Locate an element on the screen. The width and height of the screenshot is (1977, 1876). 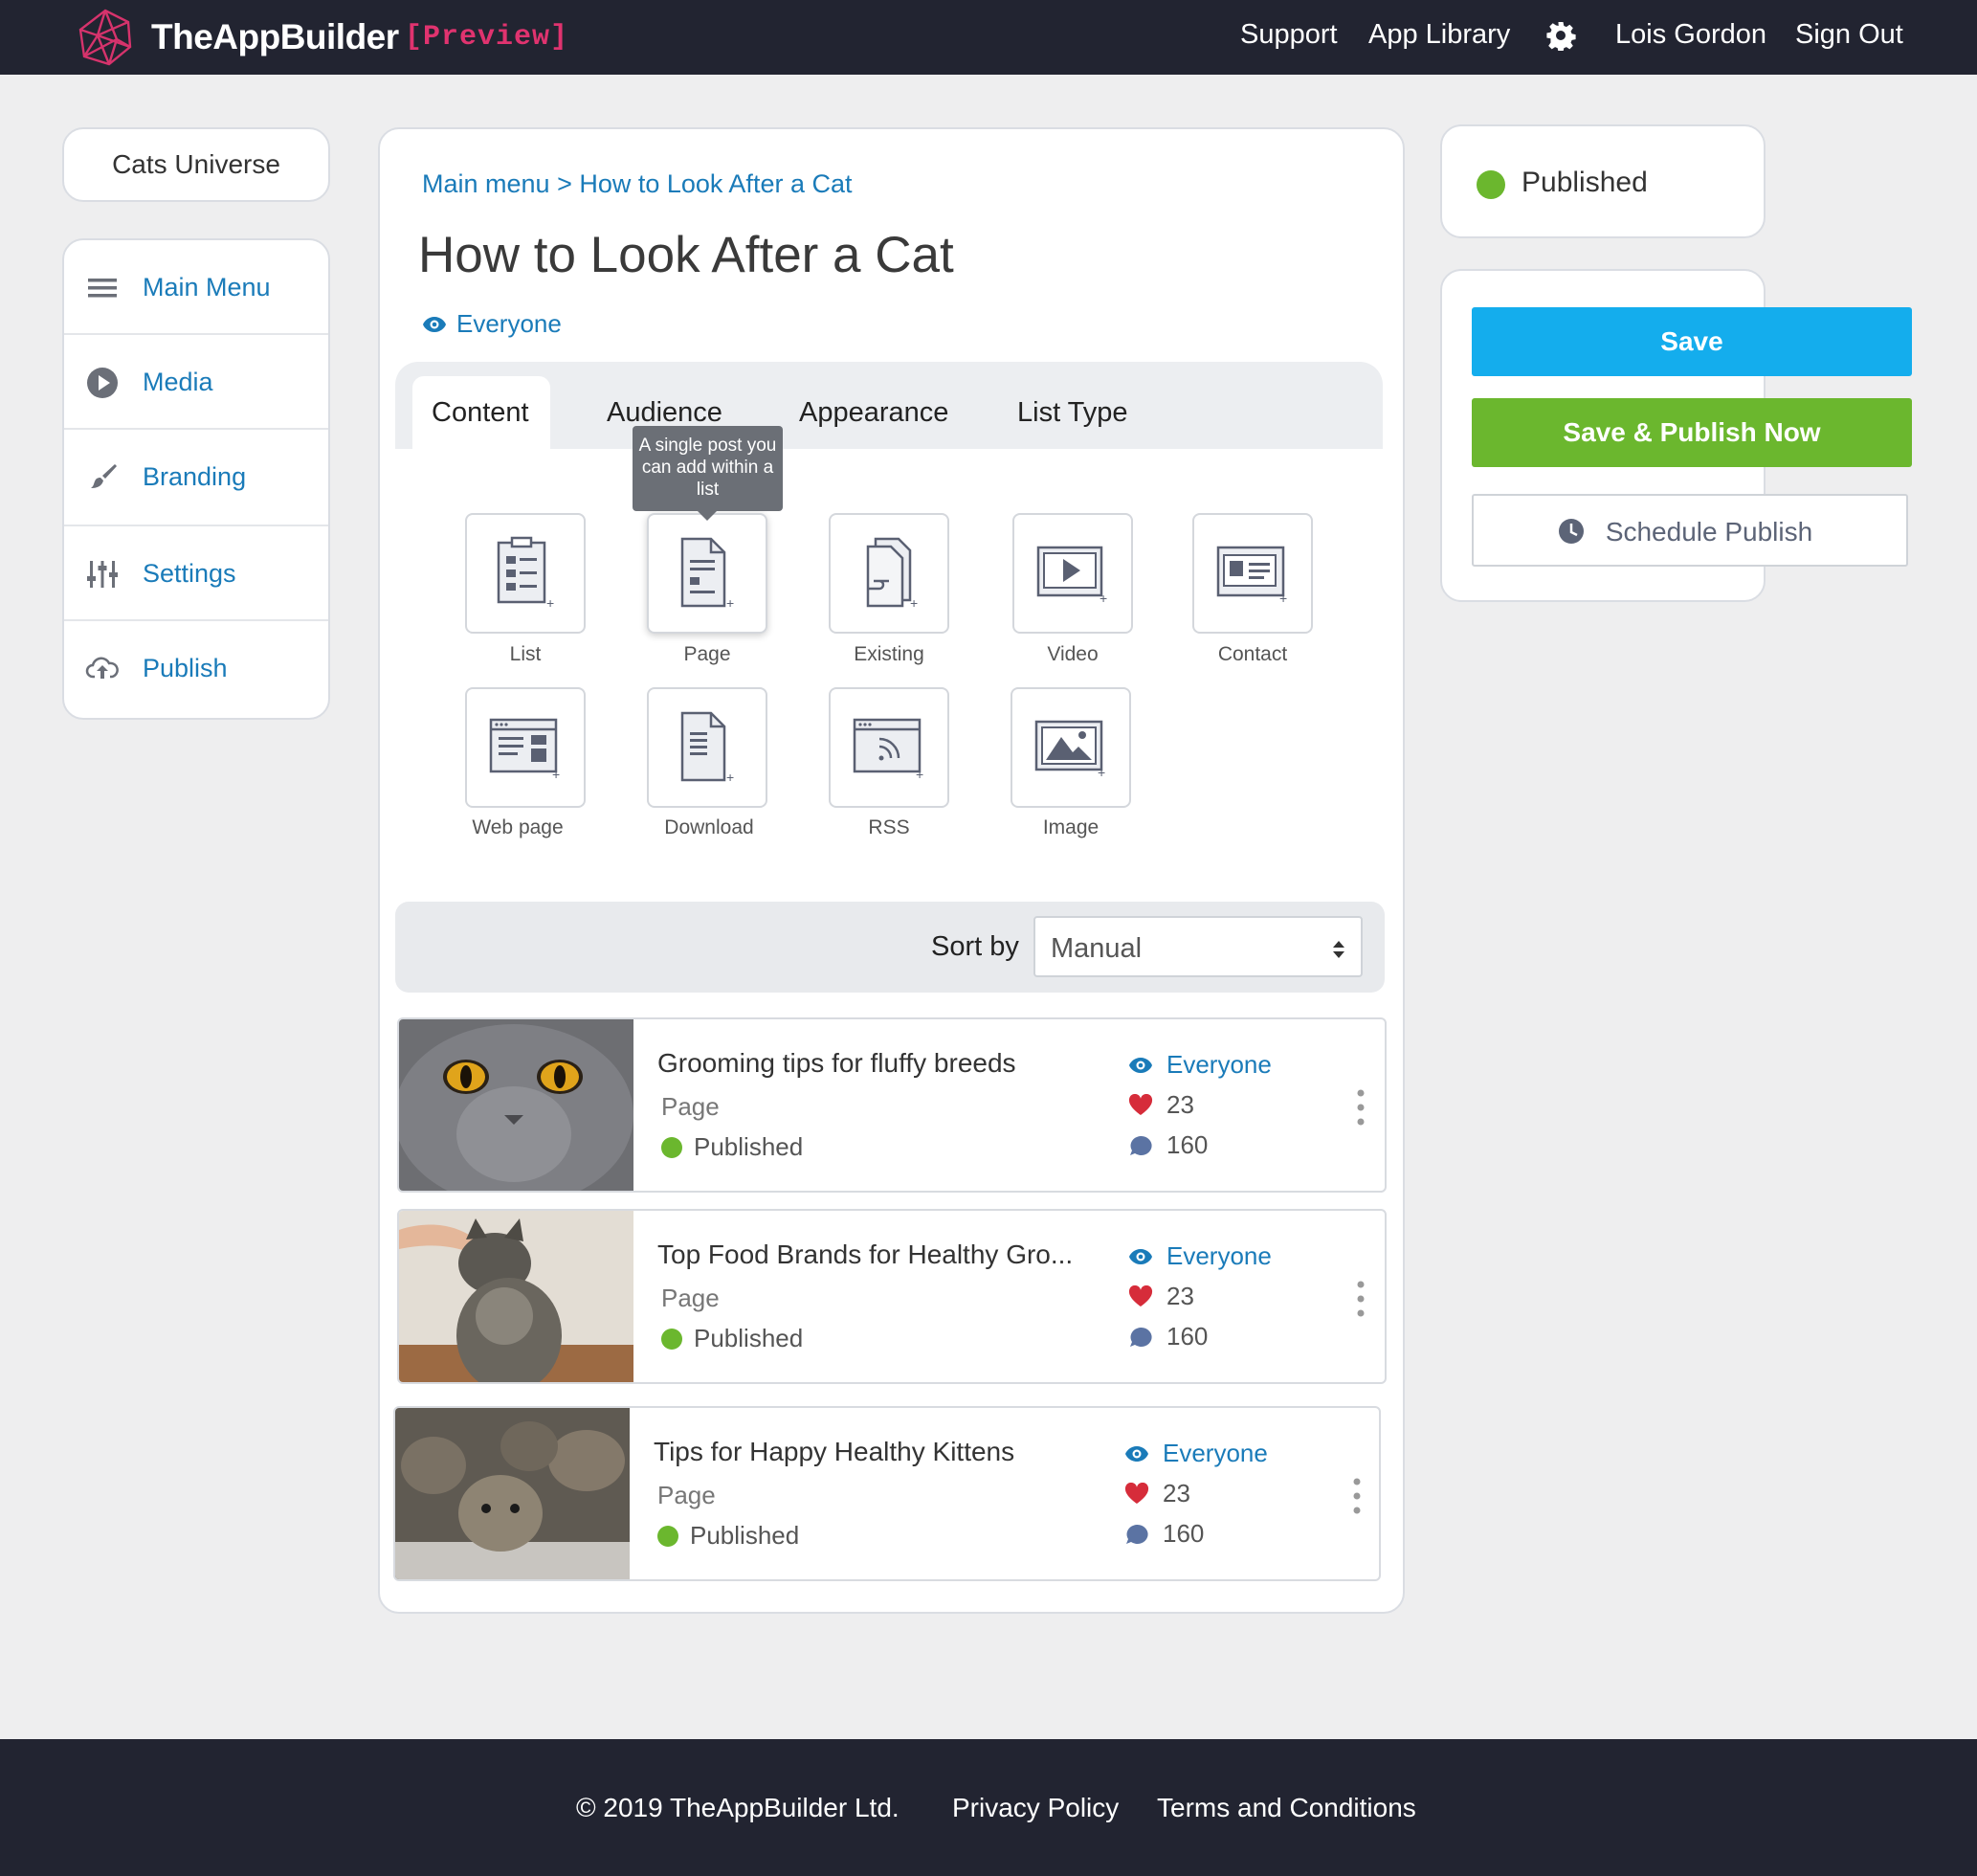
breadcrumb: Main menu > How to Look After a Cat is located at coordinates (637, 184).